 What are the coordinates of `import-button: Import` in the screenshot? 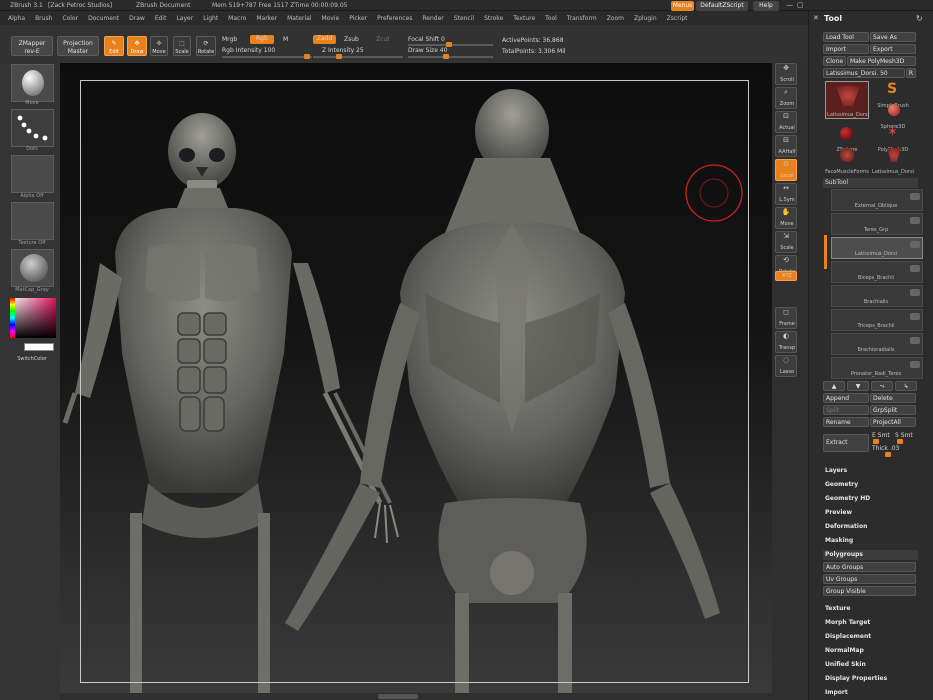 It's located at (846, 49).